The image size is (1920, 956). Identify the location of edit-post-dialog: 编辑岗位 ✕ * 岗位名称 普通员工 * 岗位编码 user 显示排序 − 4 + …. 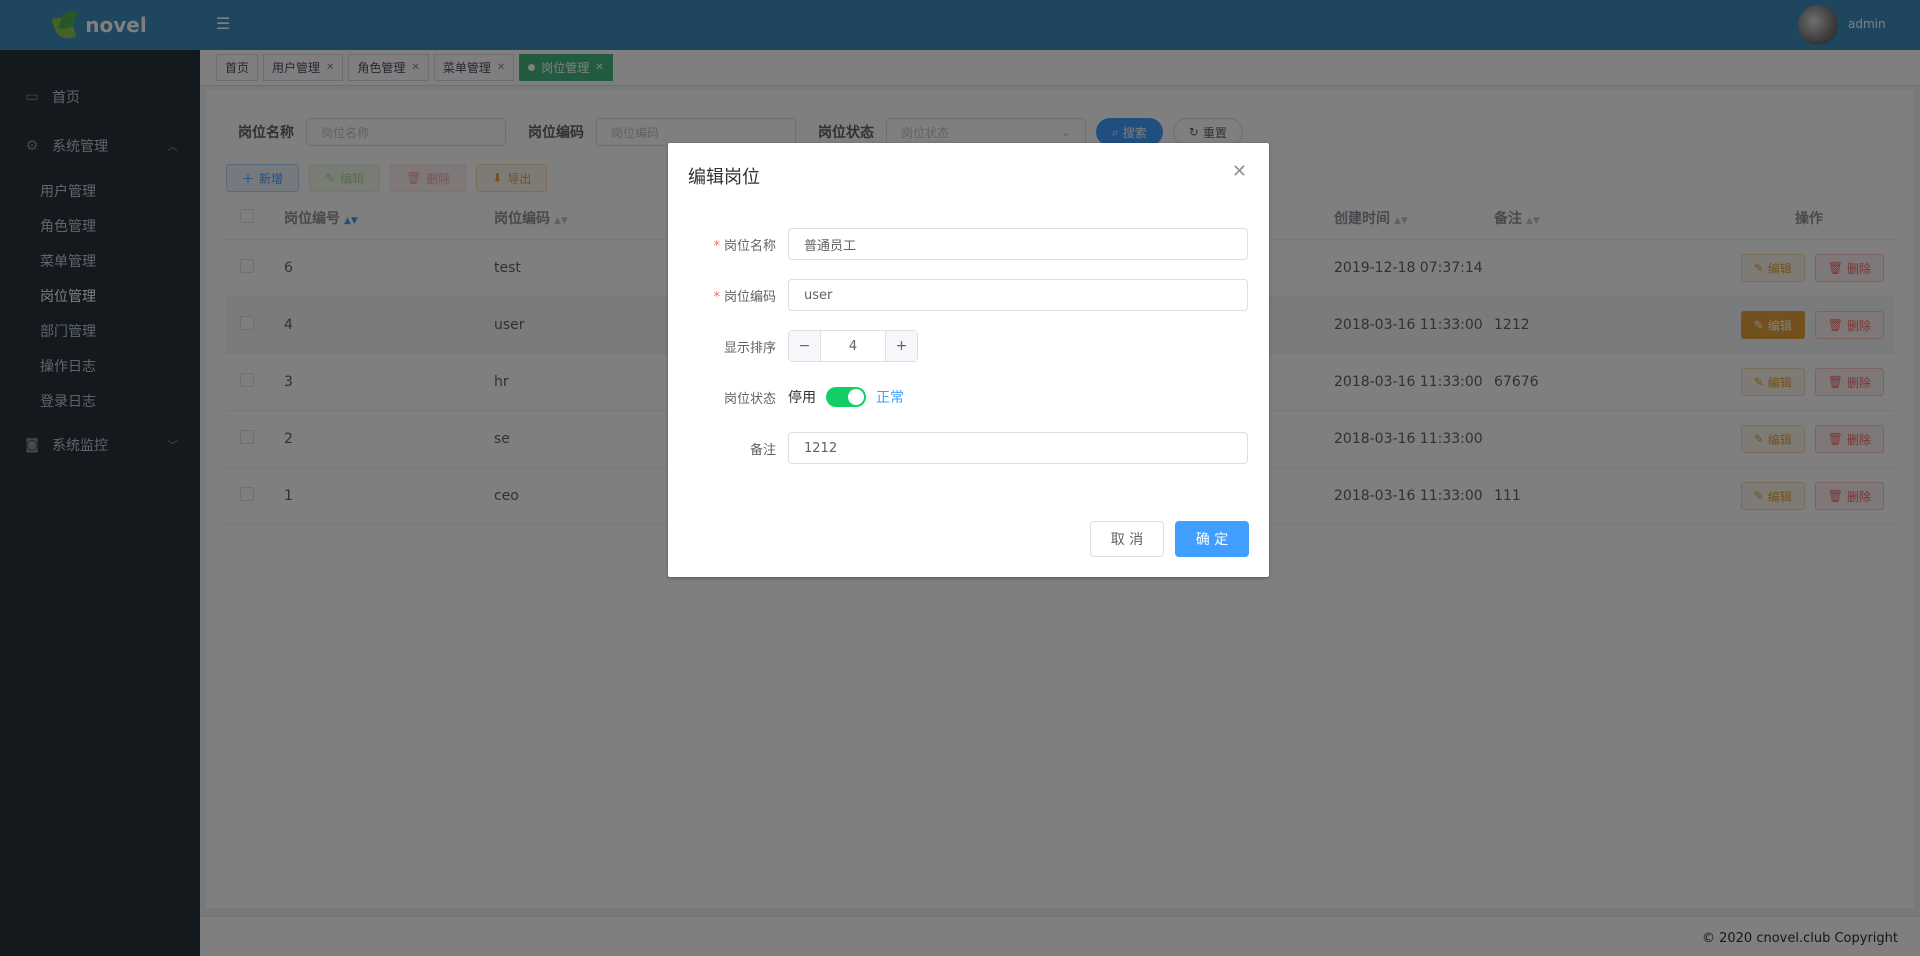
(968, 360).